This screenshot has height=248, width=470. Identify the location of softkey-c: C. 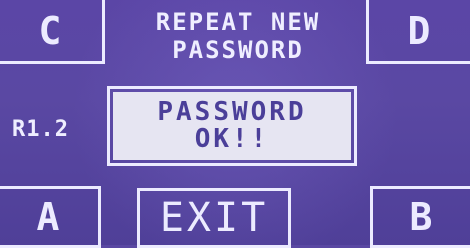
(52, 32).